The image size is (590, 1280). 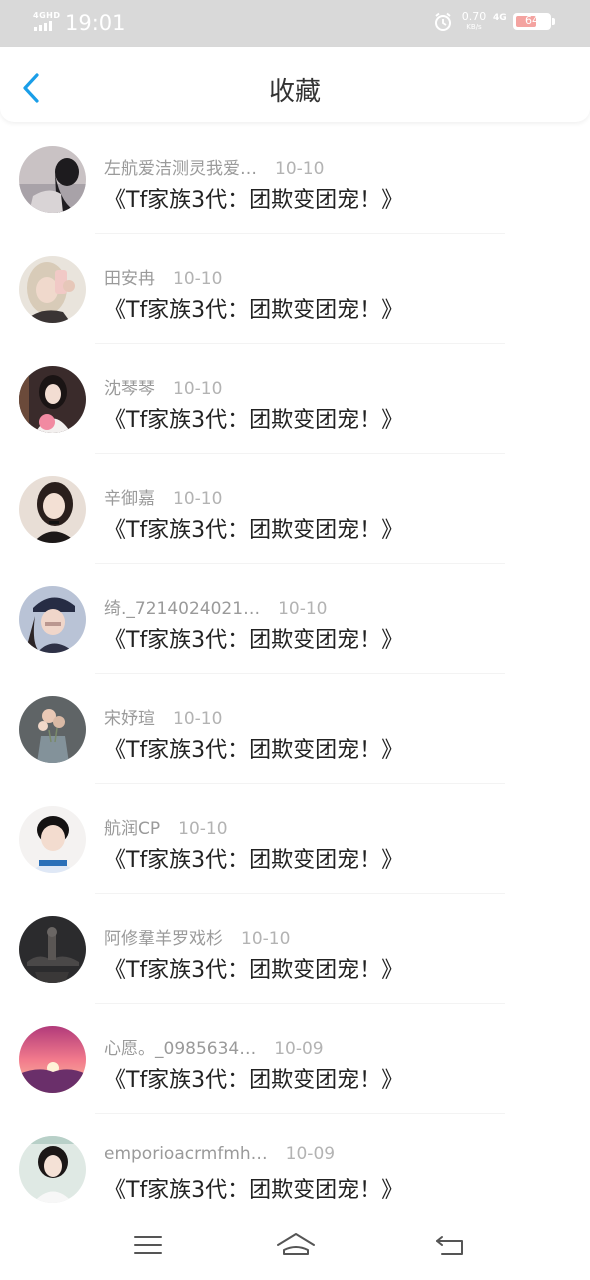 I want to click on alarm-icon, so click(x=443, y=21).